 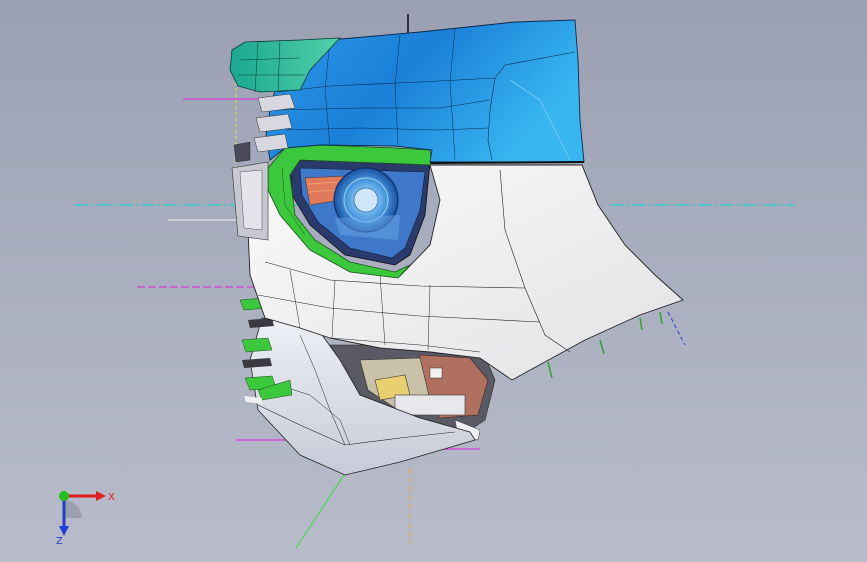 I want to click on axis-triad: X Z, so click(x=84, y=513).